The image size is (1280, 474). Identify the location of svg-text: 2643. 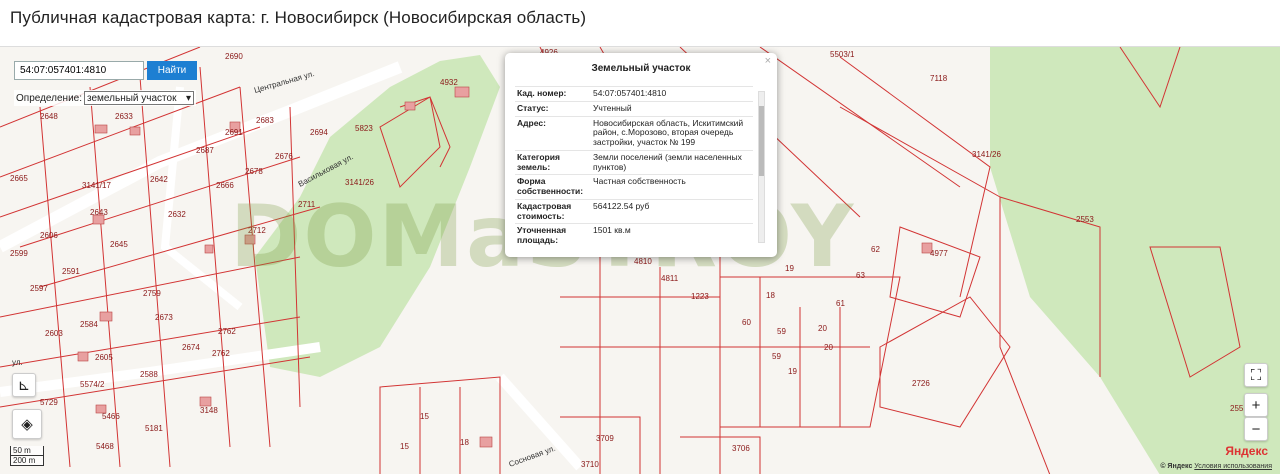
(99, 212).